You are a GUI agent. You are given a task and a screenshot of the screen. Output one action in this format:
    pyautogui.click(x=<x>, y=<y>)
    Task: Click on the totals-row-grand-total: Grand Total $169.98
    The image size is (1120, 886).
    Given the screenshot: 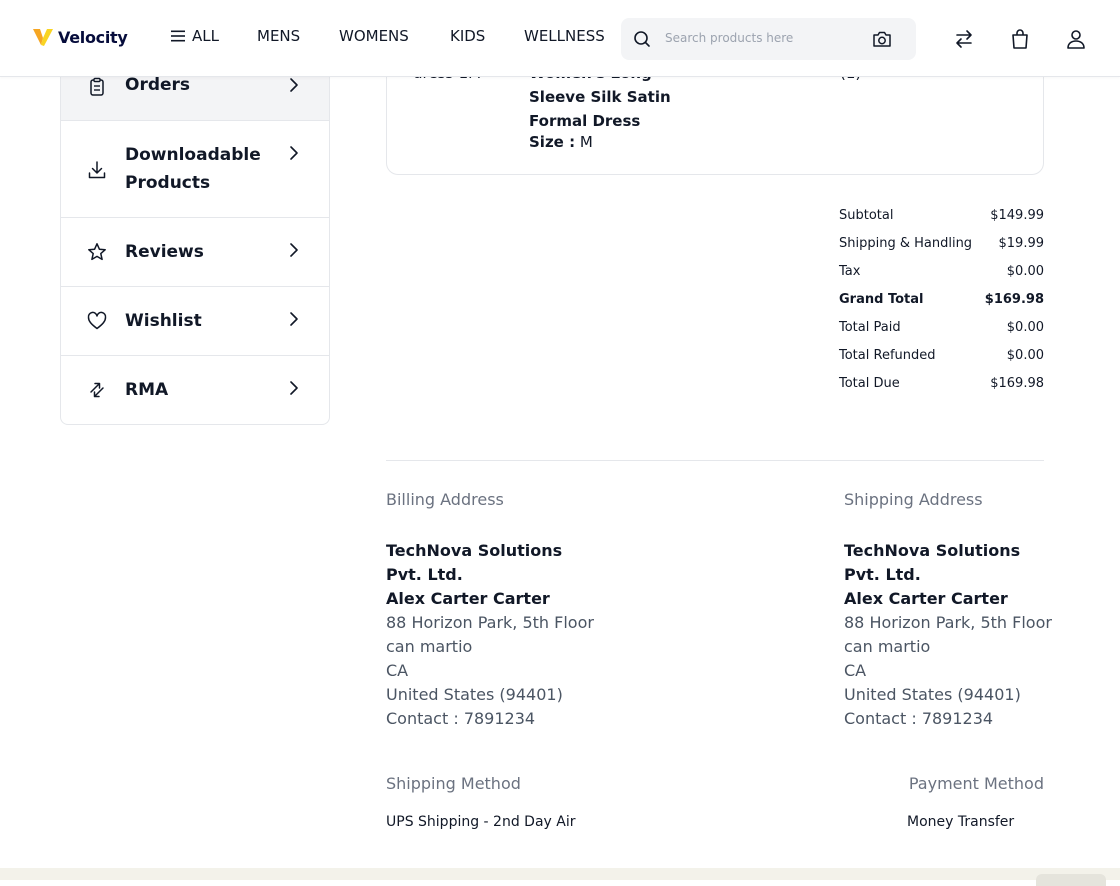 What is the action you would take?
    pyautogui.click(x=941, y=306)
    